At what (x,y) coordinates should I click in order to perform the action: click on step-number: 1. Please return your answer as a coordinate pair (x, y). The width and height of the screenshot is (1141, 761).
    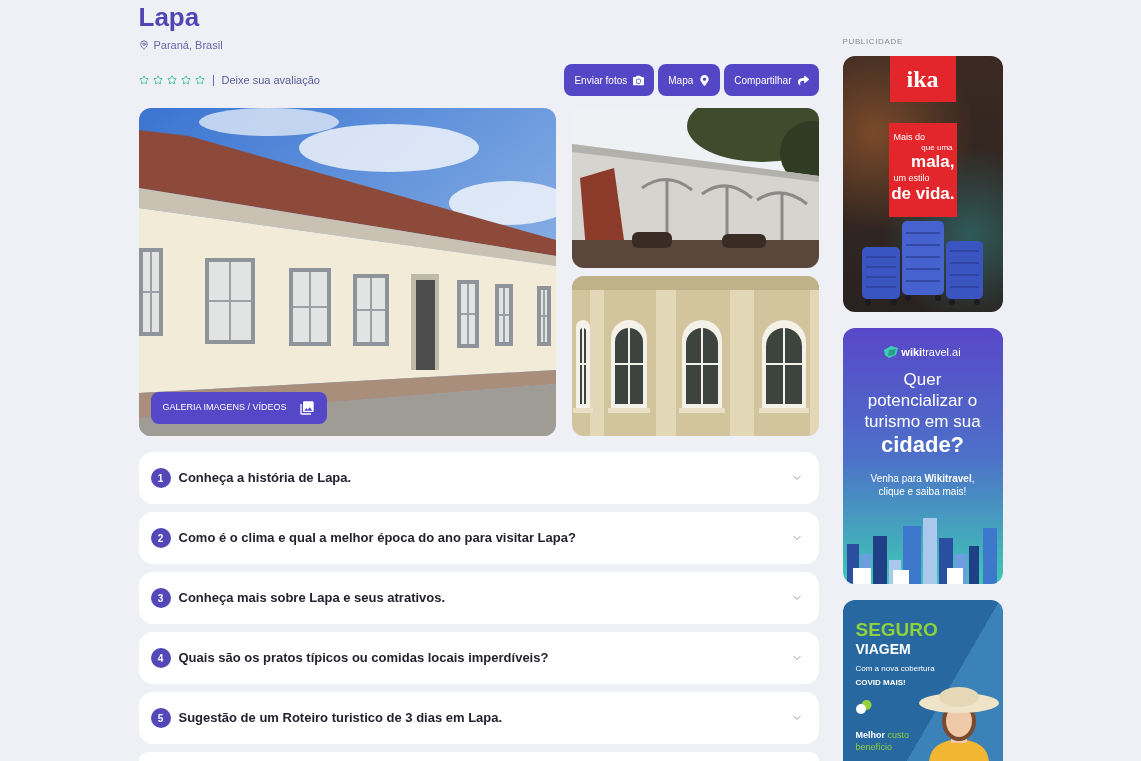
    Looking at the image, I should click on (160, 478).